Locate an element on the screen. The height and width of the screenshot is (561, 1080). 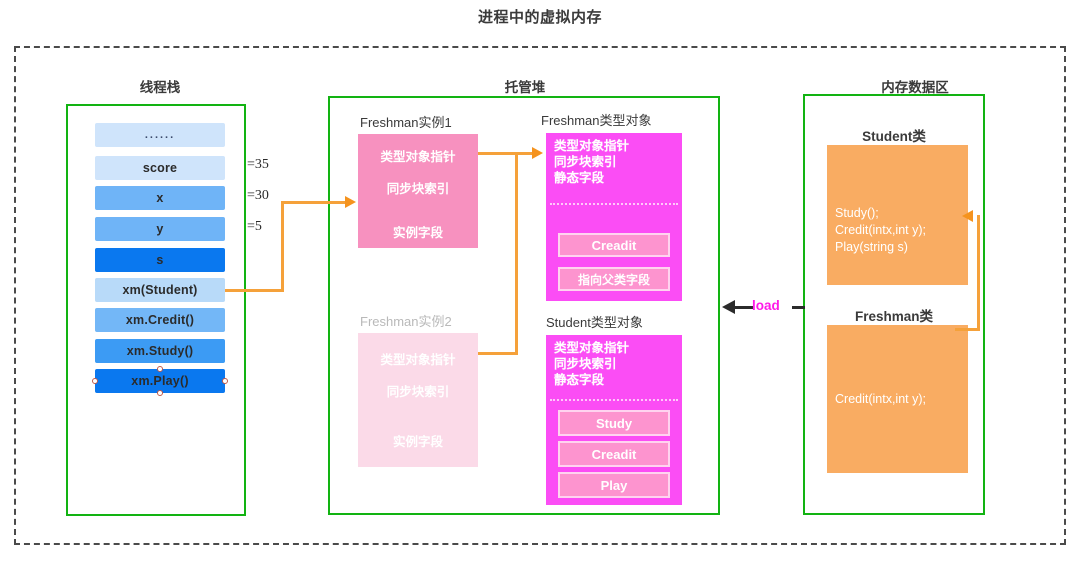
region-header-managed-heap: 托管堆 is located at coordinates (525, 87).